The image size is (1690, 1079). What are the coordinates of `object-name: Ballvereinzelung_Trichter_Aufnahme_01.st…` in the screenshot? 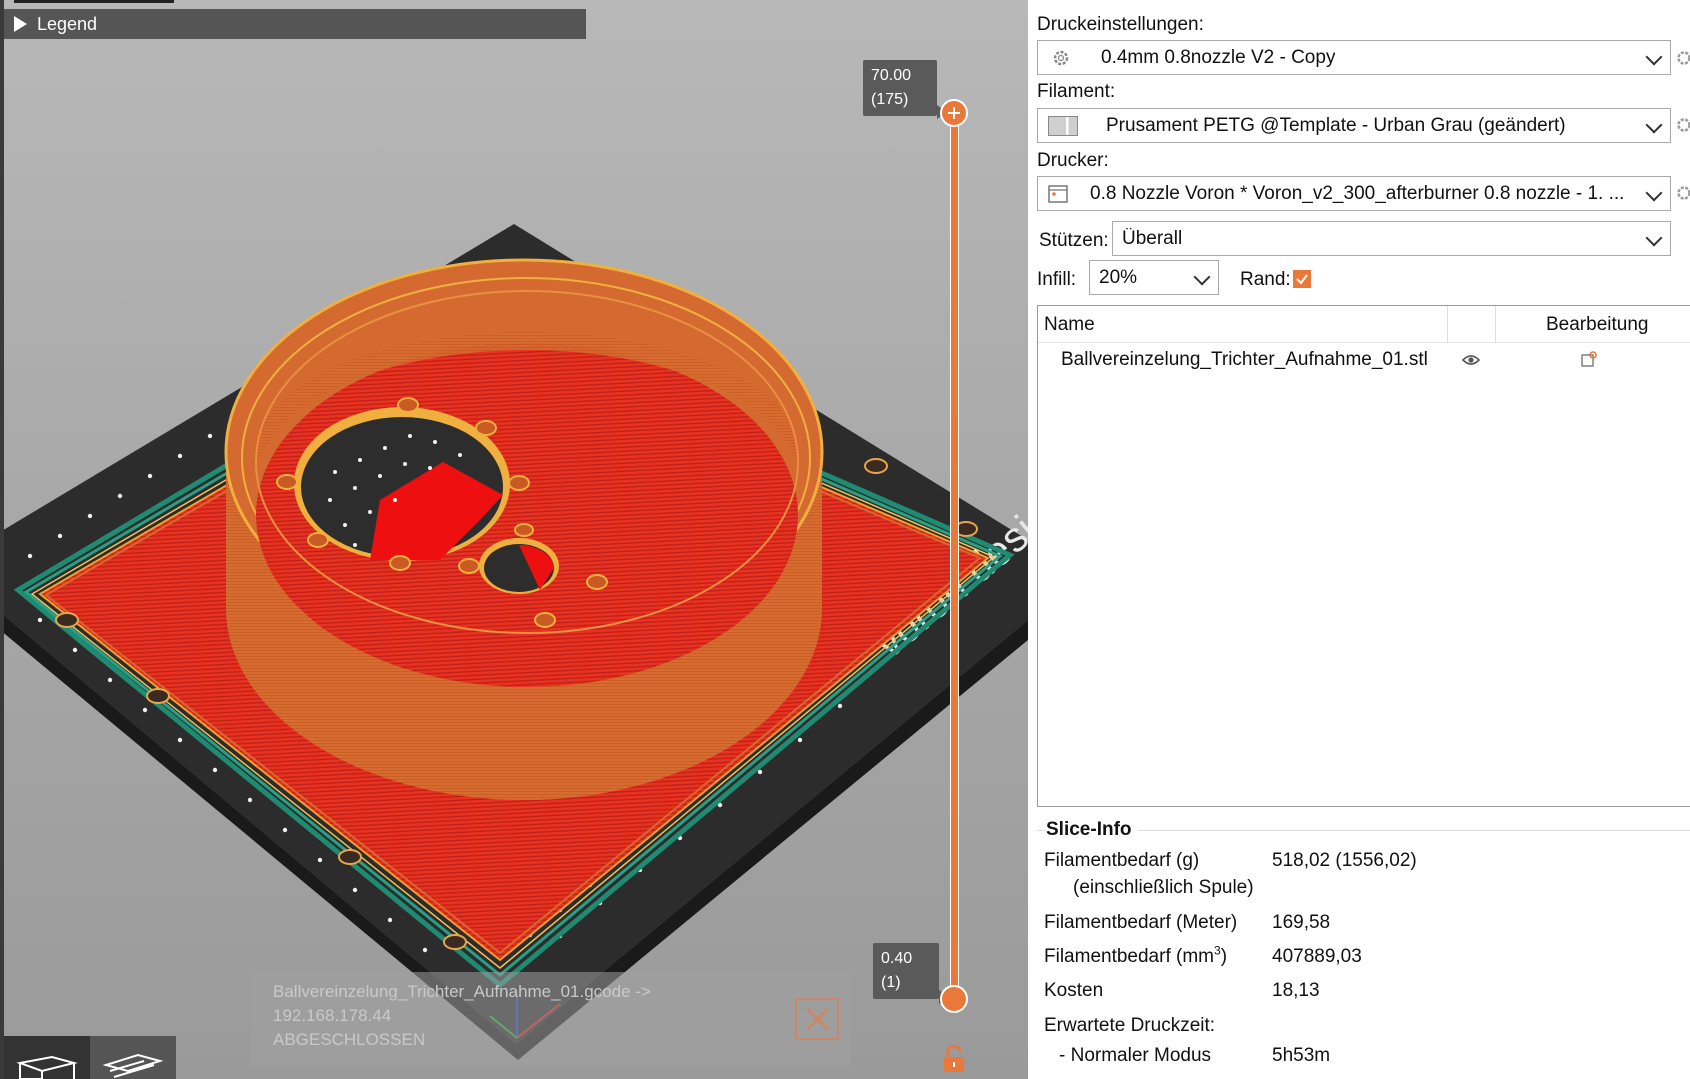 It's located at (1244, 359).